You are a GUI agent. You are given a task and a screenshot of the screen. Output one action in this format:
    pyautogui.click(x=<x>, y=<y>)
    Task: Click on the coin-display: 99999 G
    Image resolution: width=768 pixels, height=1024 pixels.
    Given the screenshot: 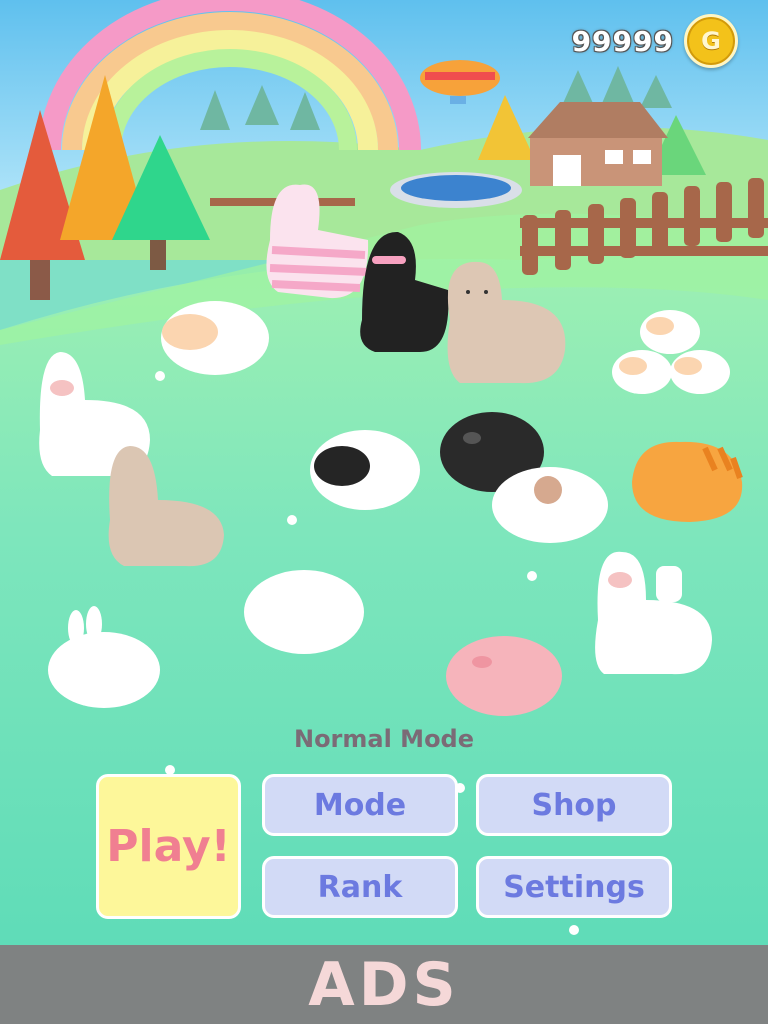 What is the action you would take?
    pyautogui.click(x=655, y=41)
    